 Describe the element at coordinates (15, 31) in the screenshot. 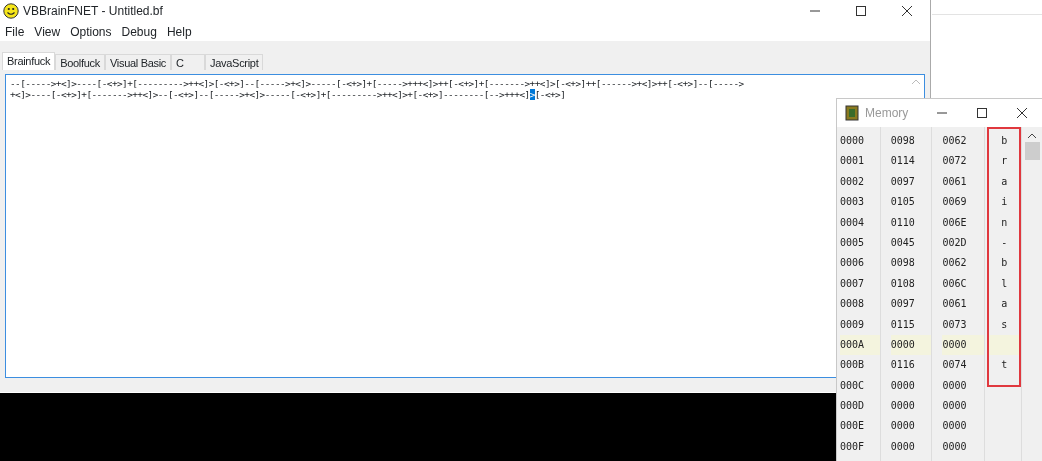

I see `menu-item: File` at that location.